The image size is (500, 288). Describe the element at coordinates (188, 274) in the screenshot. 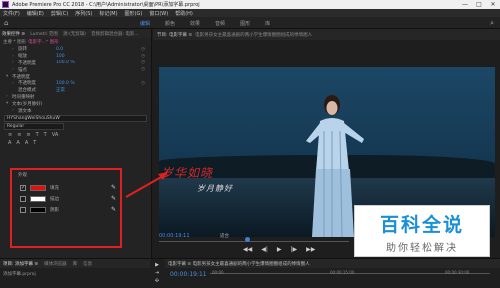

I see `timeline-timecode: 00:00:19:11` at that location.